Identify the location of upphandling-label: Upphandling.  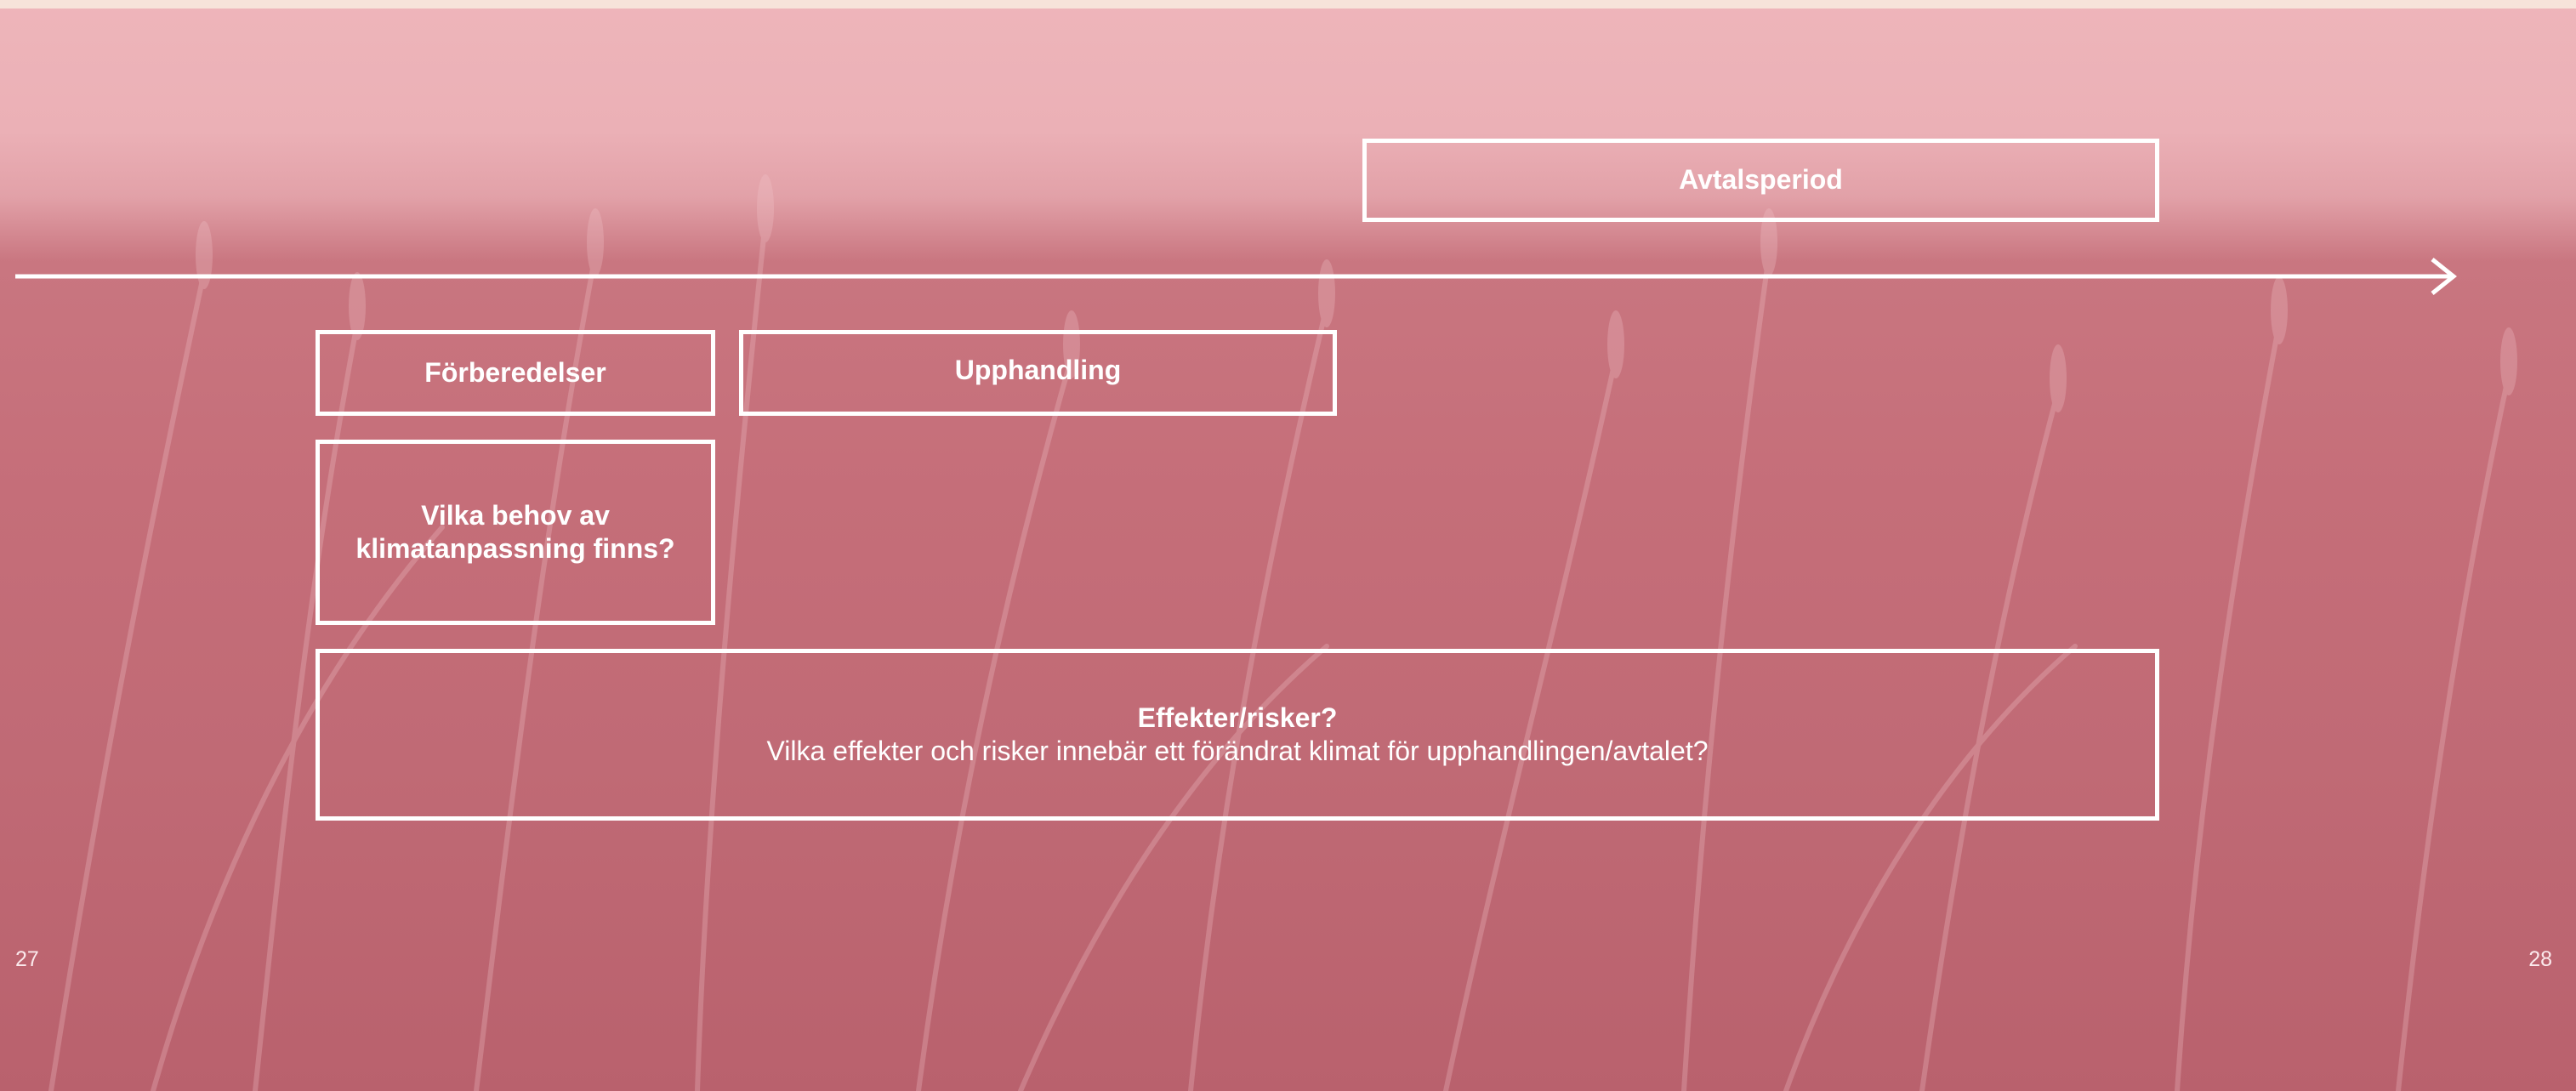
(1038, 369).